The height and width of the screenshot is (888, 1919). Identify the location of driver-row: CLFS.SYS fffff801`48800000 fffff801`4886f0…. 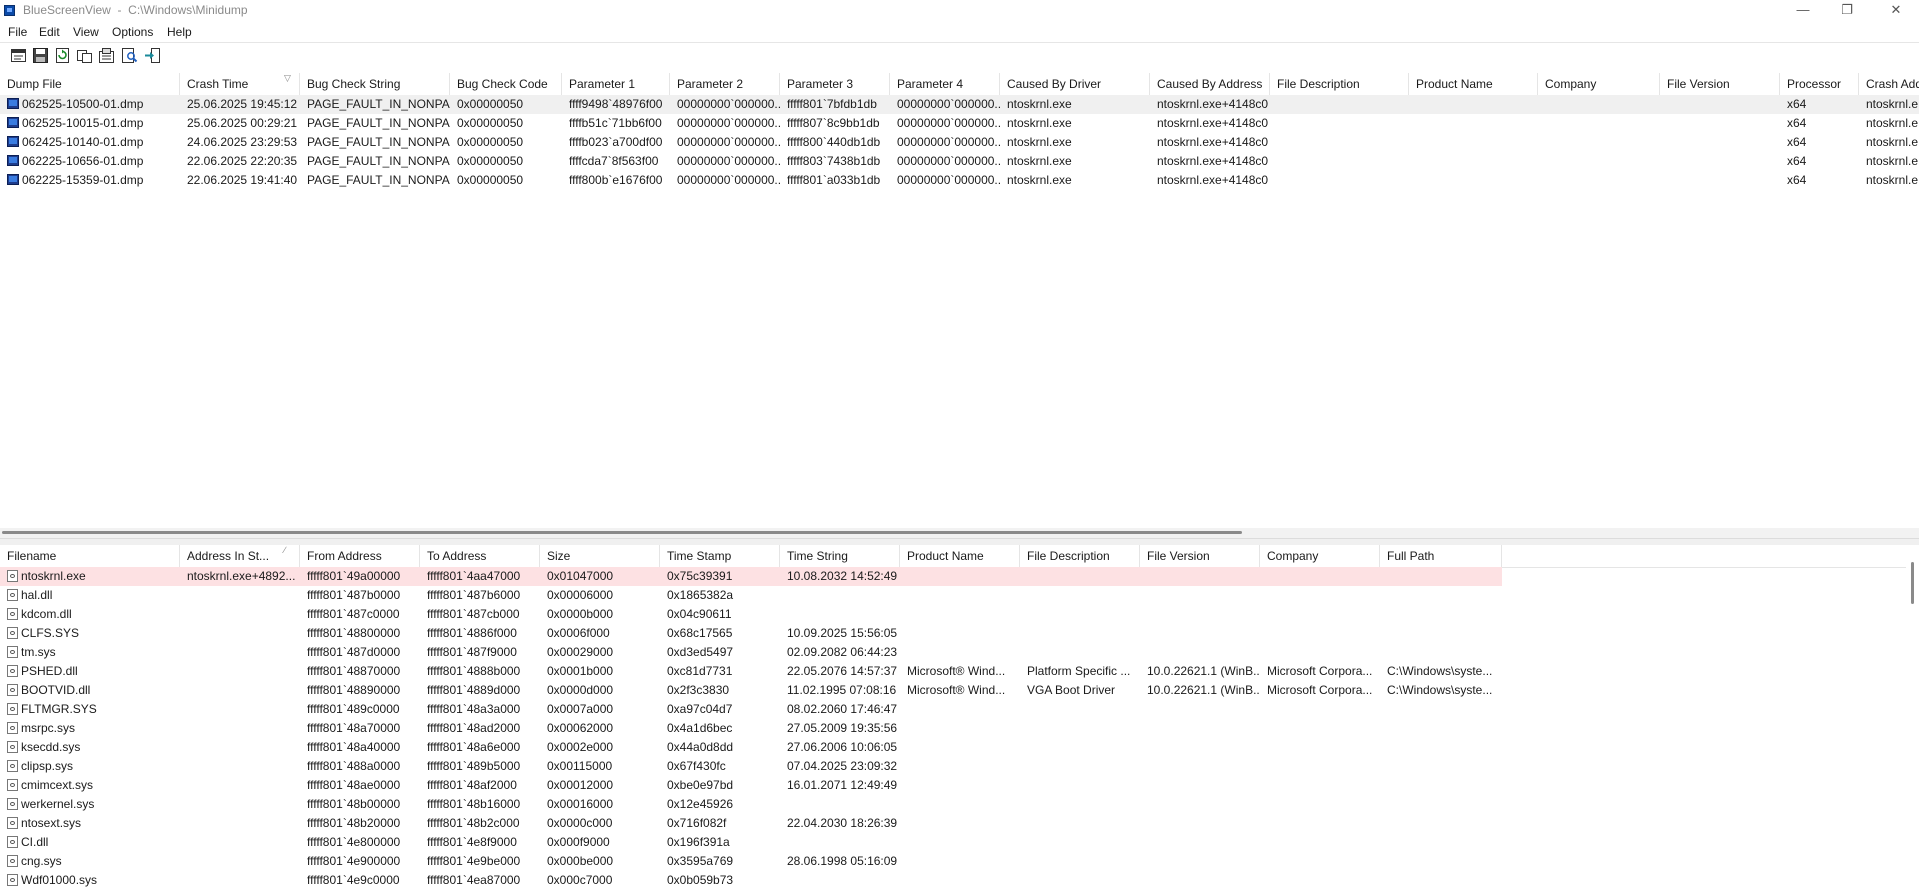
(959, 633).